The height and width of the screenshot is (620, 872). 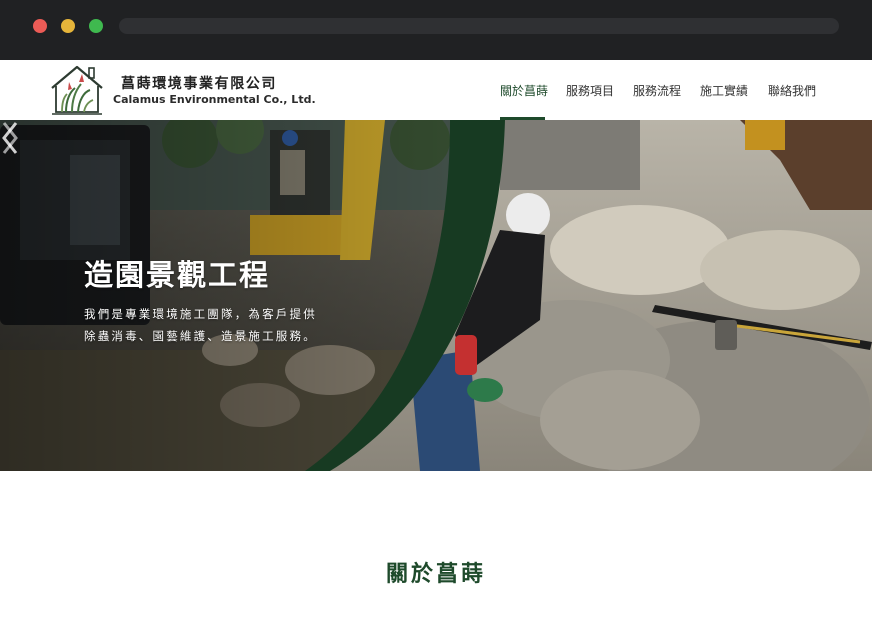 I want to click on hero-description-line-1: 我們是專業環境施工團隊，為客戶提供, so click(x=200, y=314).